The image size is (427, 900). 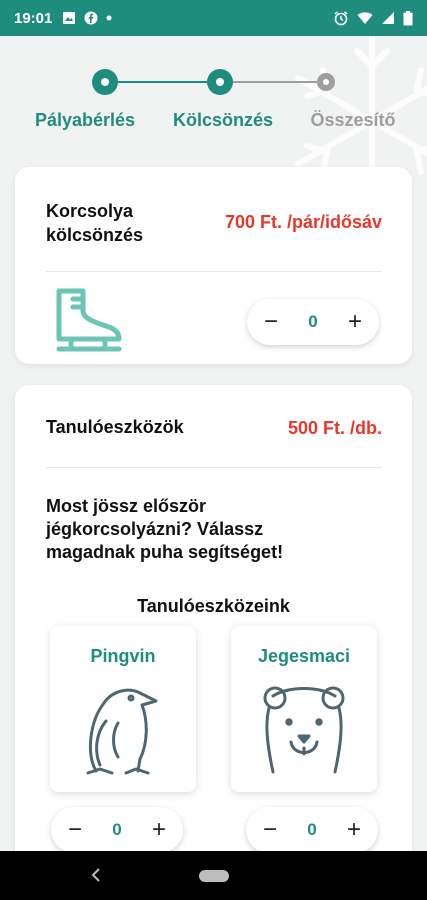 I want to click on tool-card-jegesmaci: Jegesmaci, so click(x=304, y=709).